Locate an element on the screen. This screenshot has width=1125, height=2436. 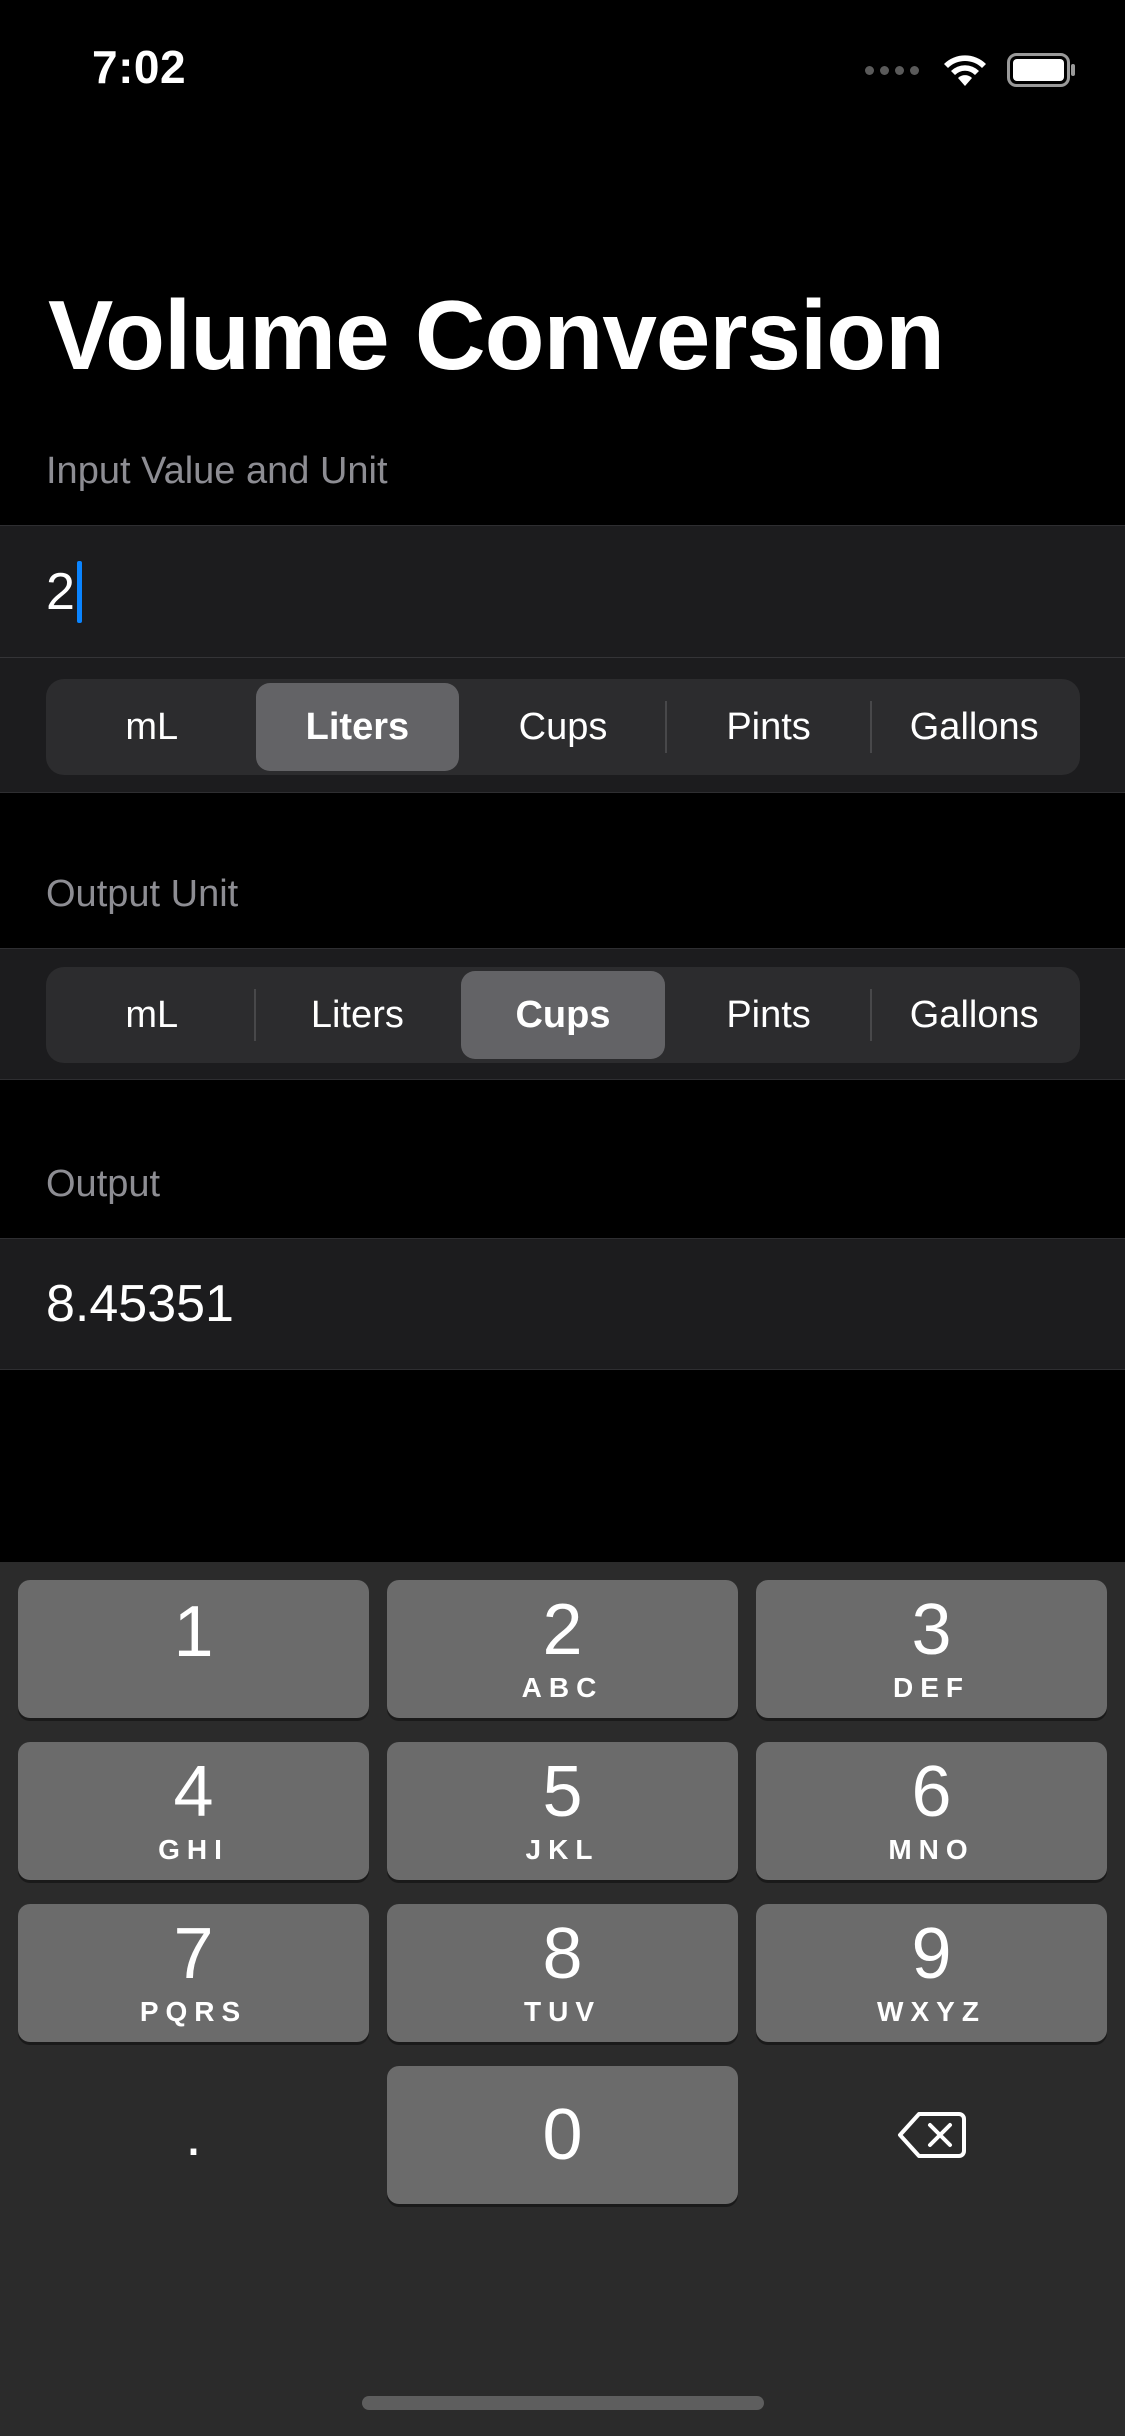
key-letters: JKL is located at coordinates (562, 1849).